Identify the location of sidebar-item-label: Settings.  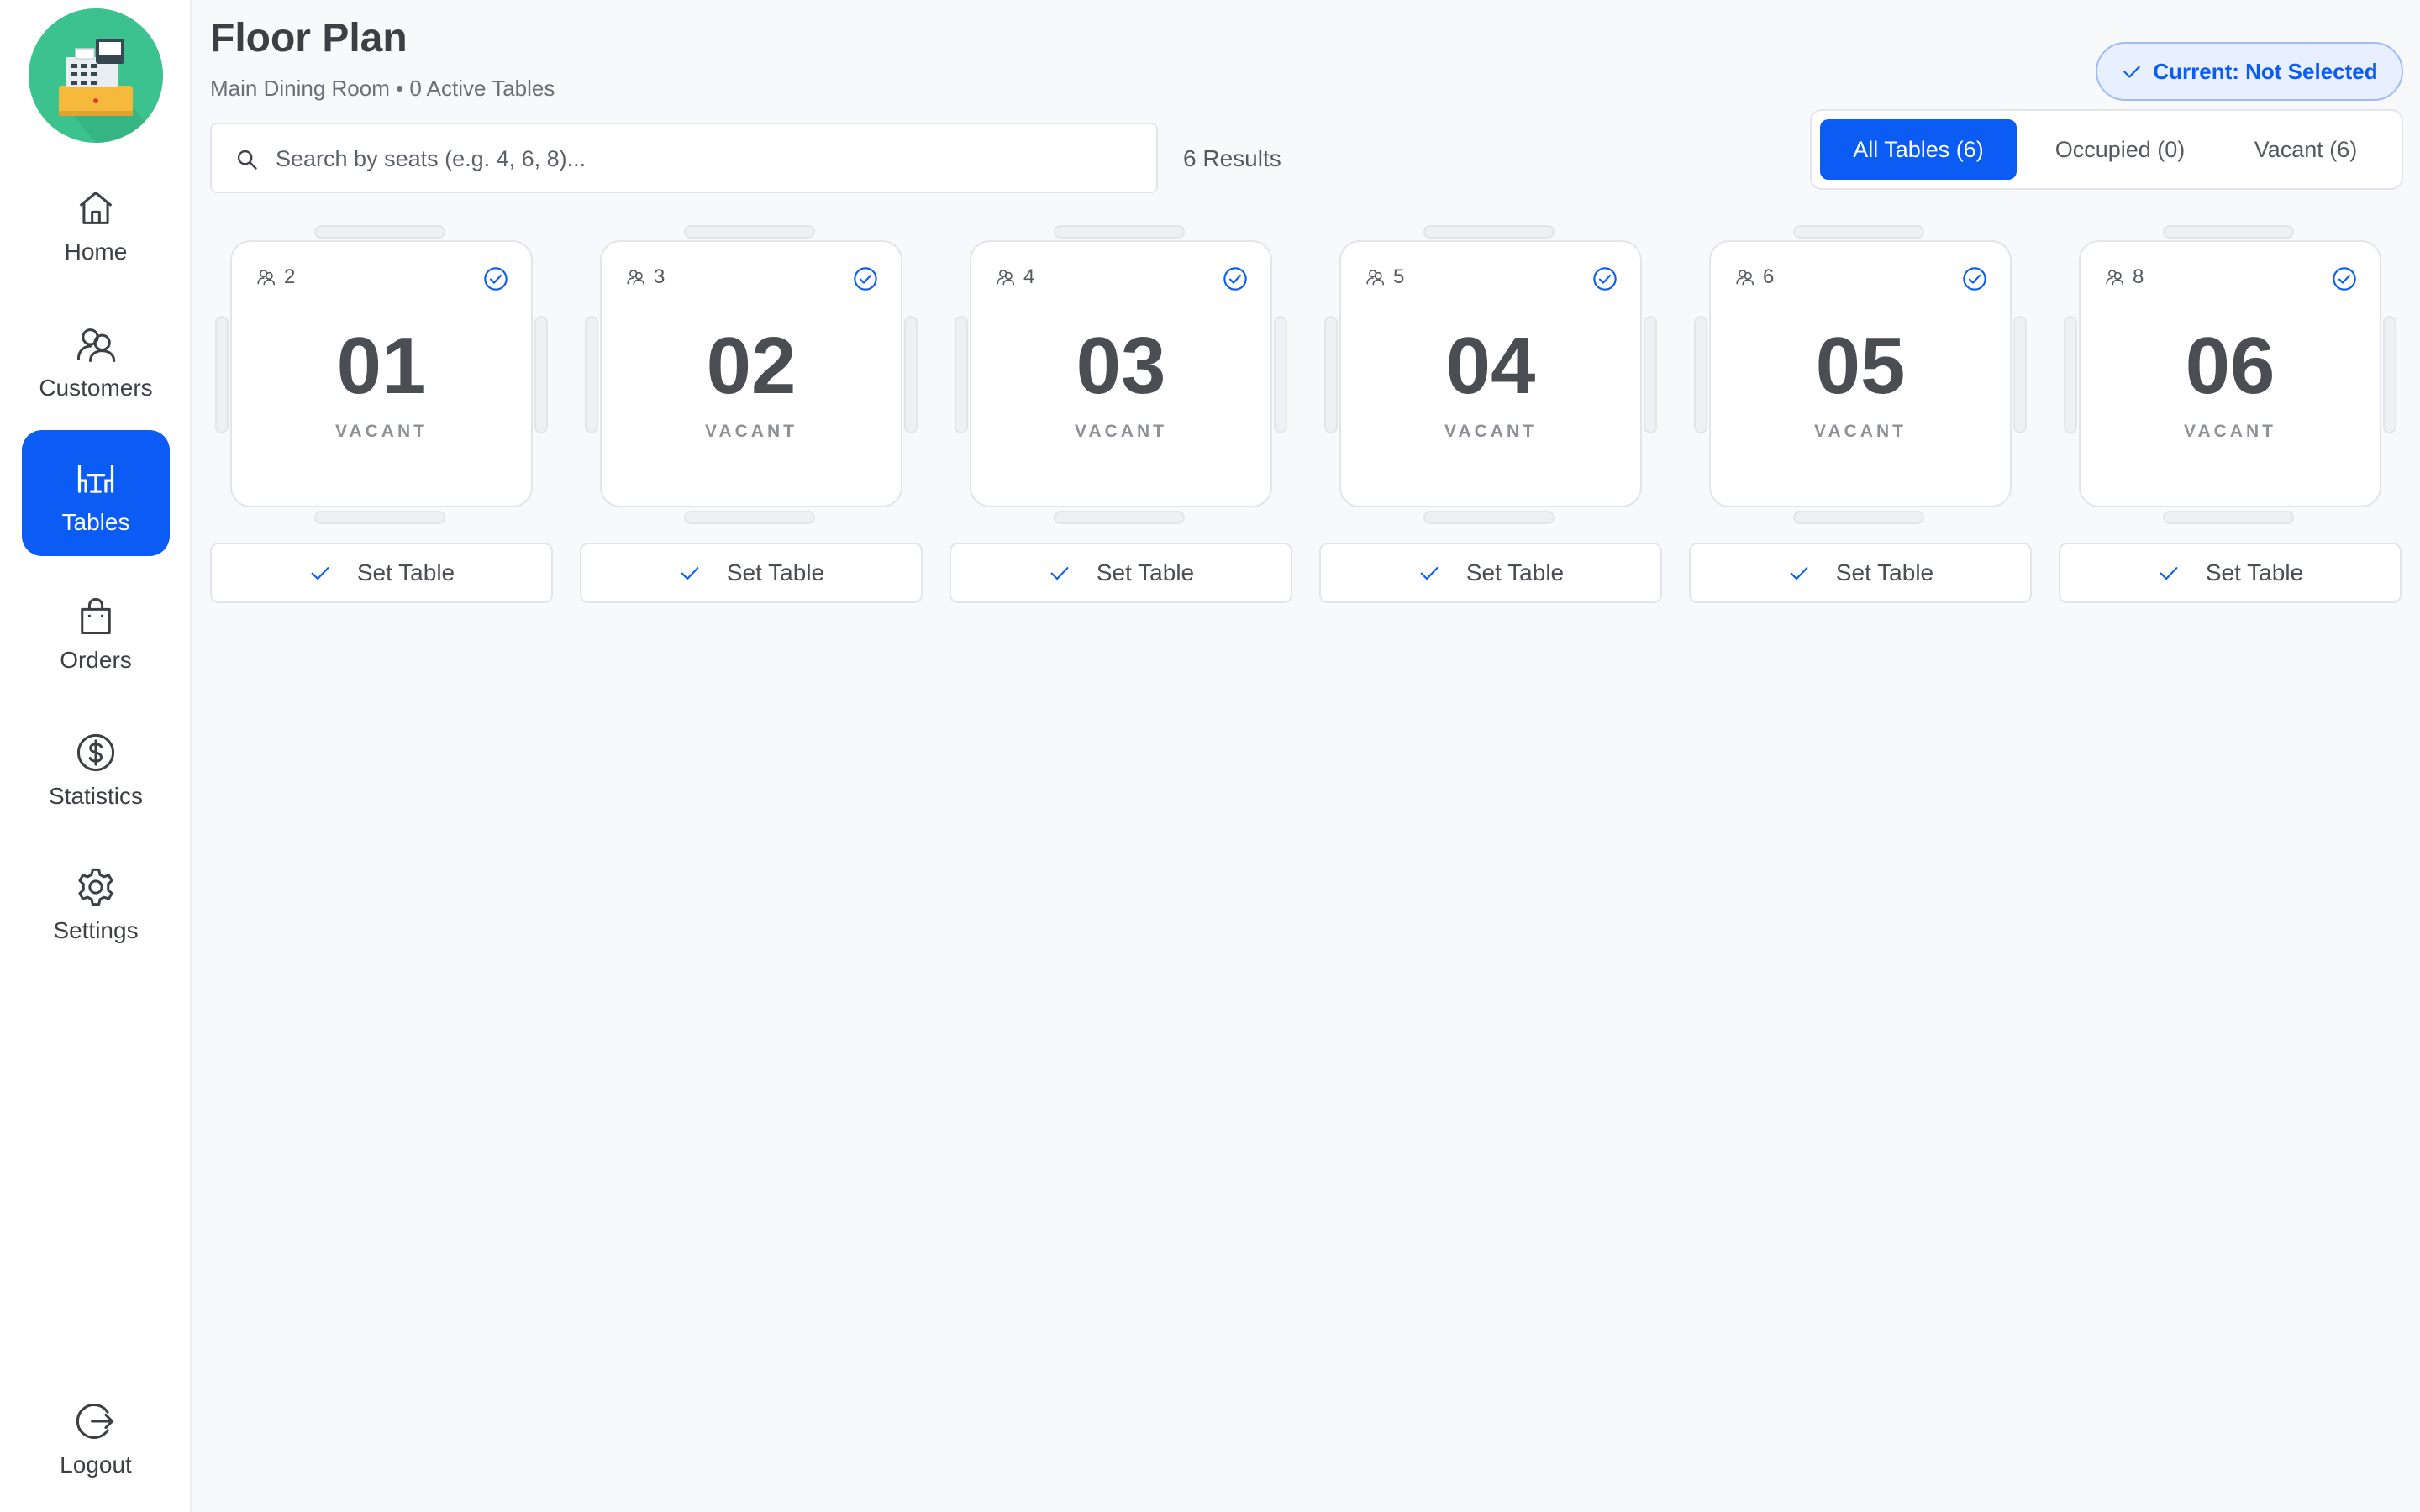
(96, 930).